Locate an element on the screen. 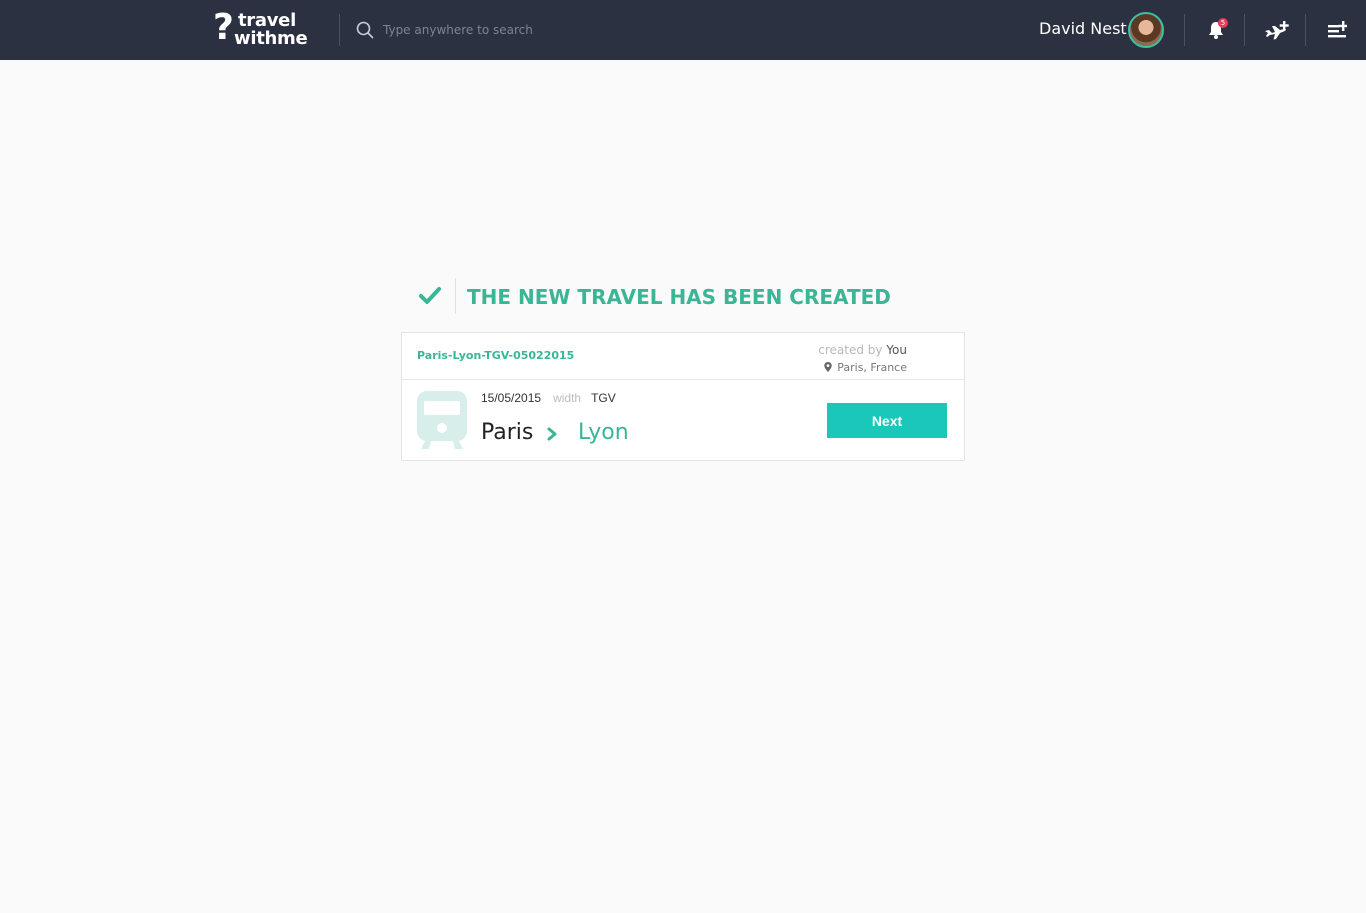 Image resolution: width=1366 pixels, height=913 pixels. next-button: Next is located at coordinates (887, 420).